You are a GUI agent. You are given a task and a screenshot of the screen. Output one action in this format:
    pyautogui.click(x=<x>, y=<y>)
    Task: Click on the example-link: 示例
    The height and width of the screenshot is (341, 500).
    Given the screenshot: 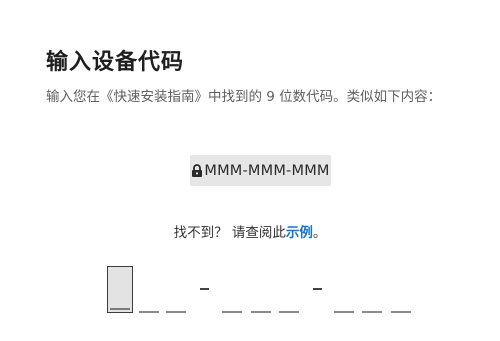 What is the action you would take?
    pyautogui.click(x=299, y=233)
    